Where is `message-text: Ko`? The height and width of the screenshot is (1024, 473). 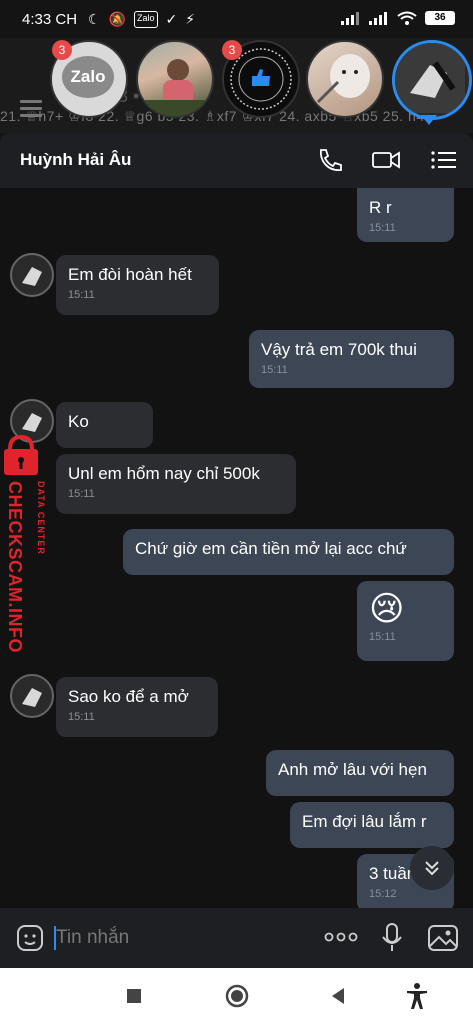
message-text: Ko is located at coordinates (78, 421).